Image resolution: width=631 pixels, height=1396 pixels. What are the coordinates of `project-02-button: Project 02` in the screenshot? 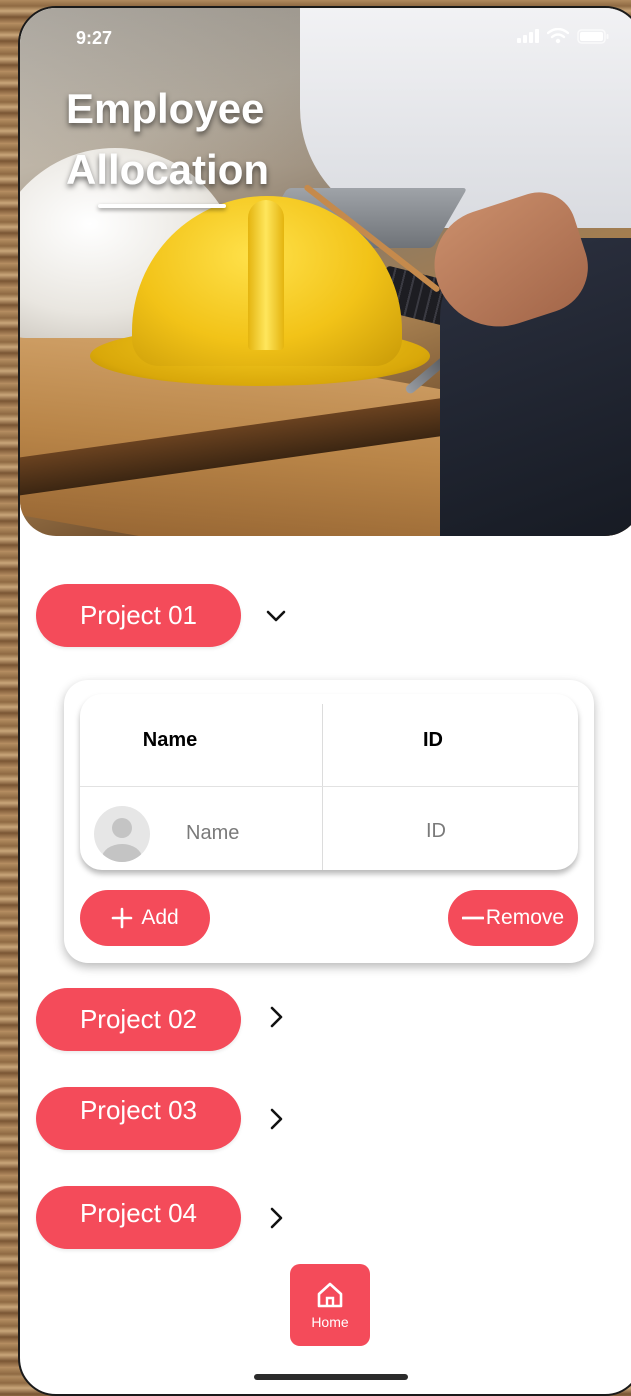 It's located at (138, 1019).